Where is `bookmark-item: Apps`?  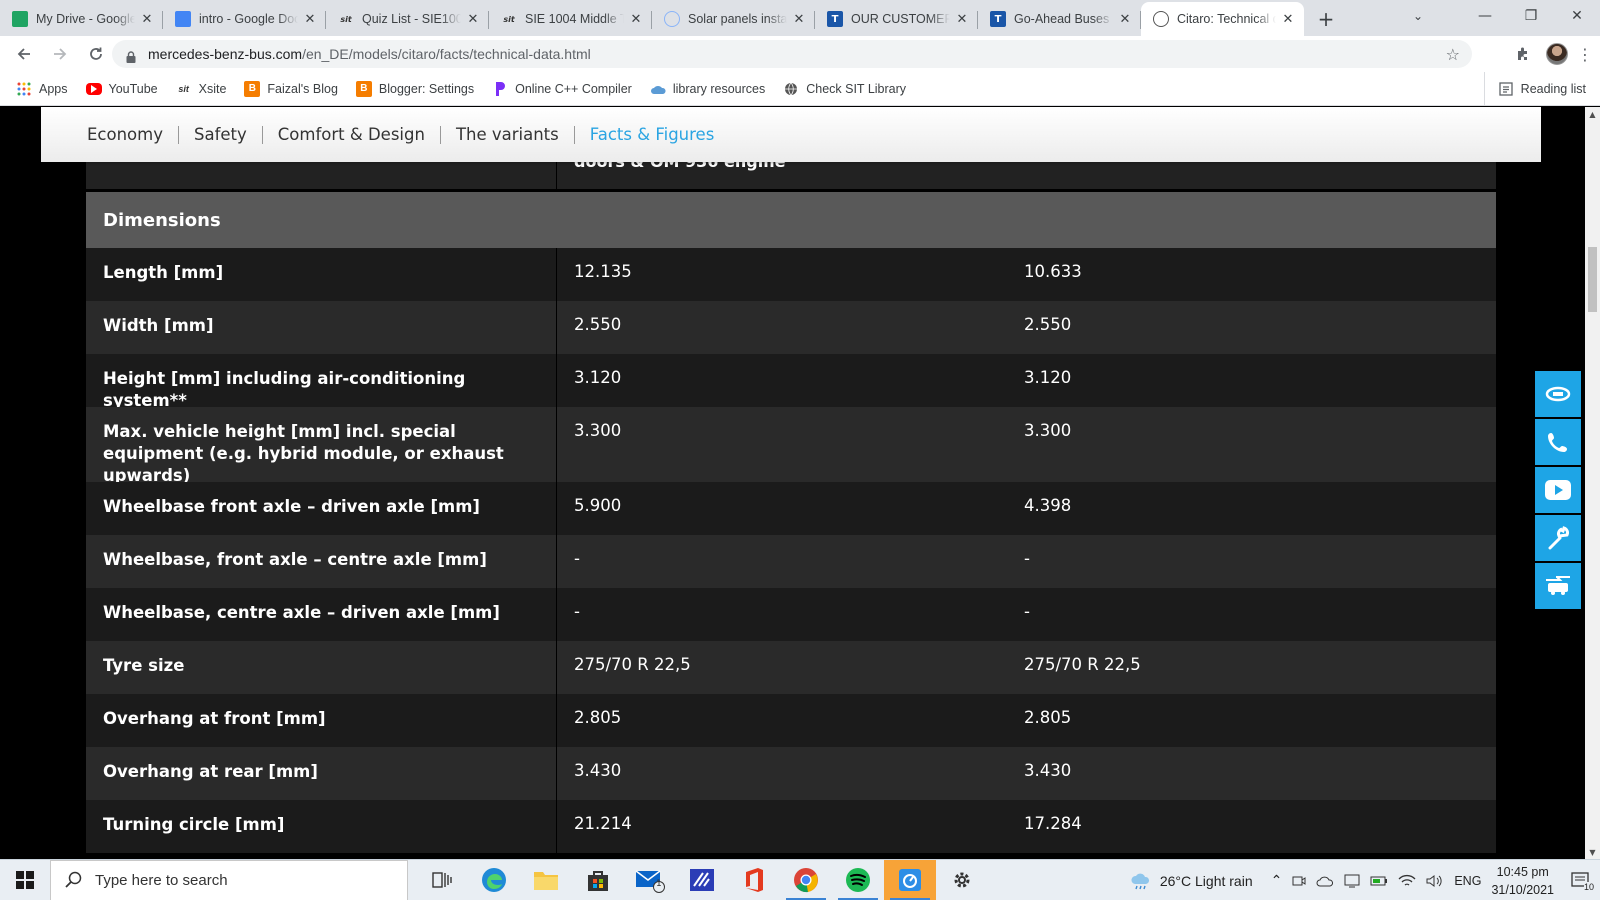 bookmark-item: Apps is located at coordinates (42, 89).